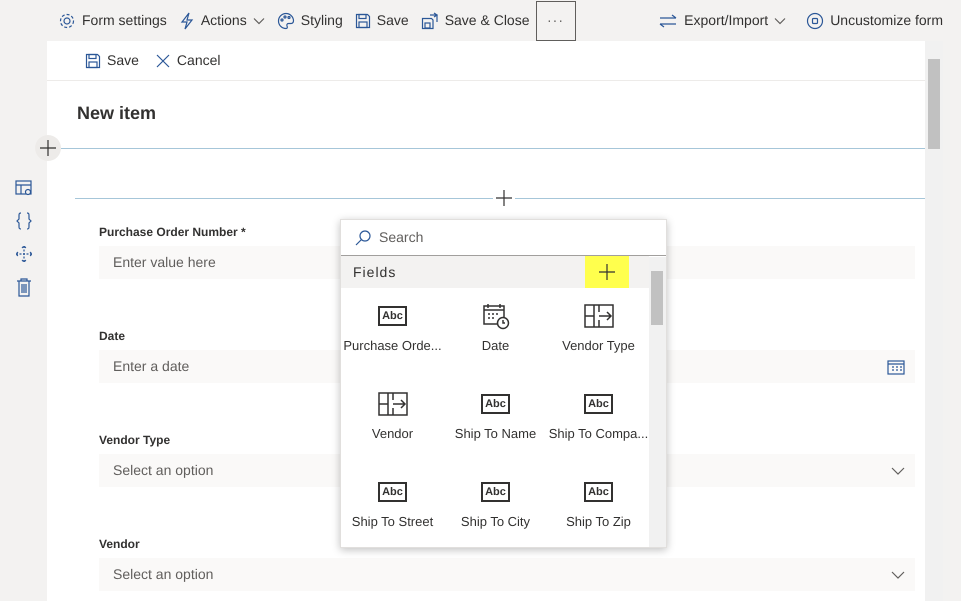 This screenshot has width=961, height=601. Describe the element at coordinates (117, 113) in the screenshot. I see `form-title: New item` at that location.